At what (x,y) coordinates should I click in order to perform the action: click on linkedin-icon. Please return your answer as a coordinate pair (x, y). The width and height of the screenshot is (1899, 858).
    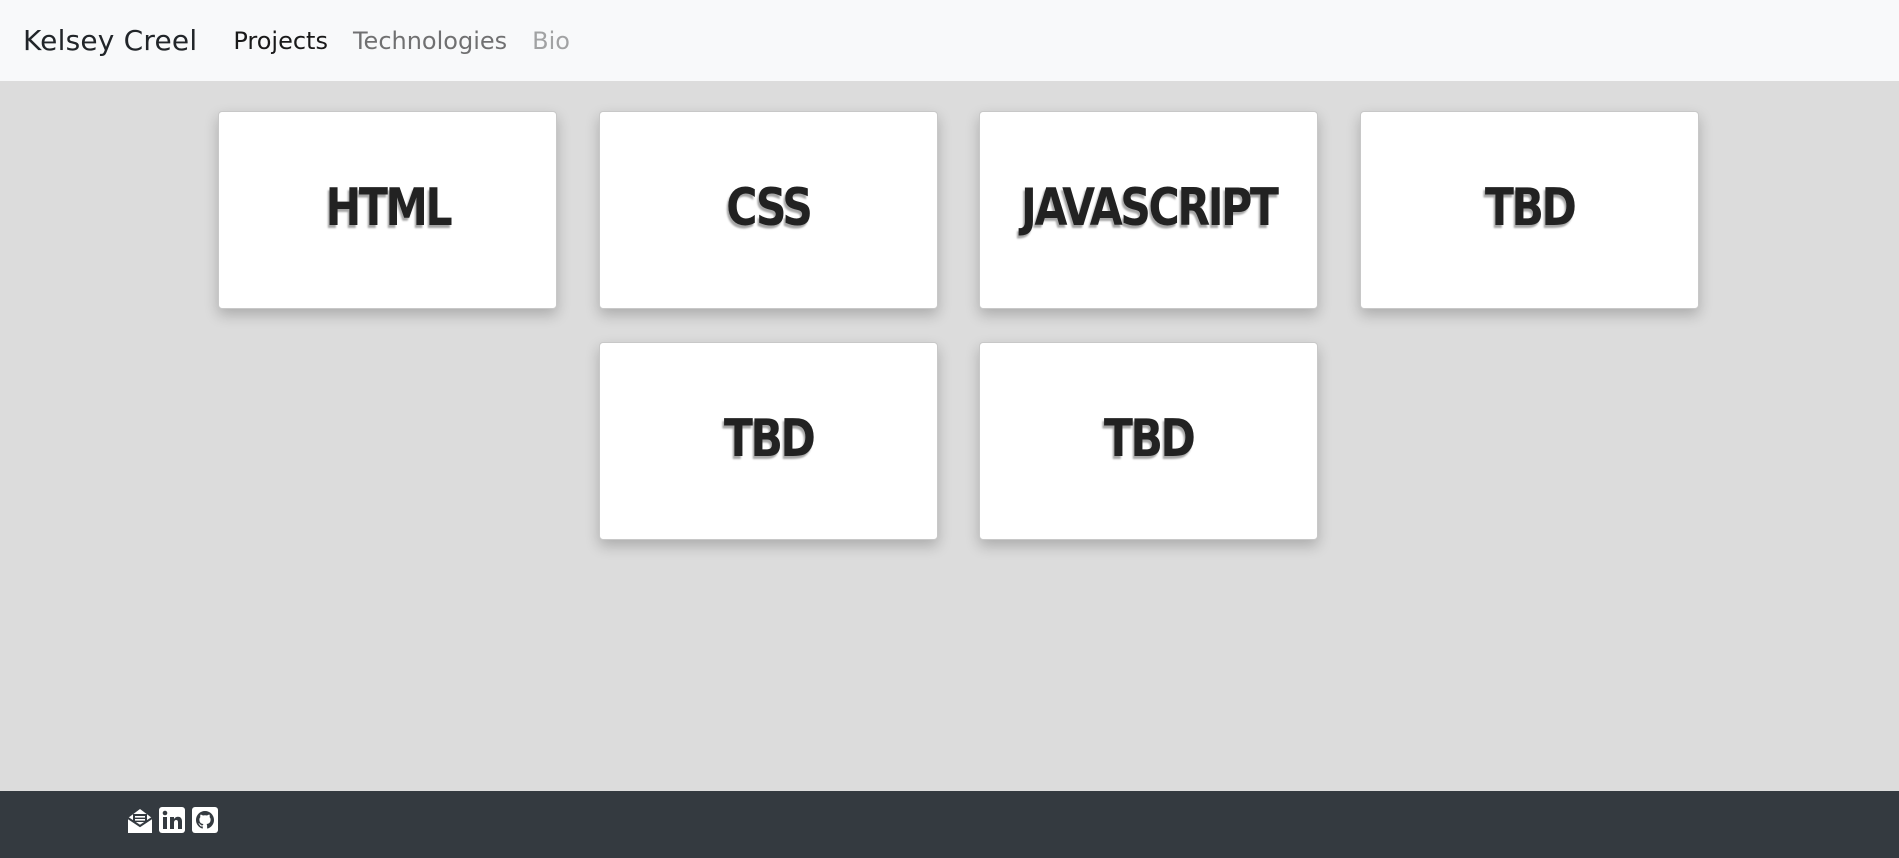
    Looking at the image, I should click on (172, 820).